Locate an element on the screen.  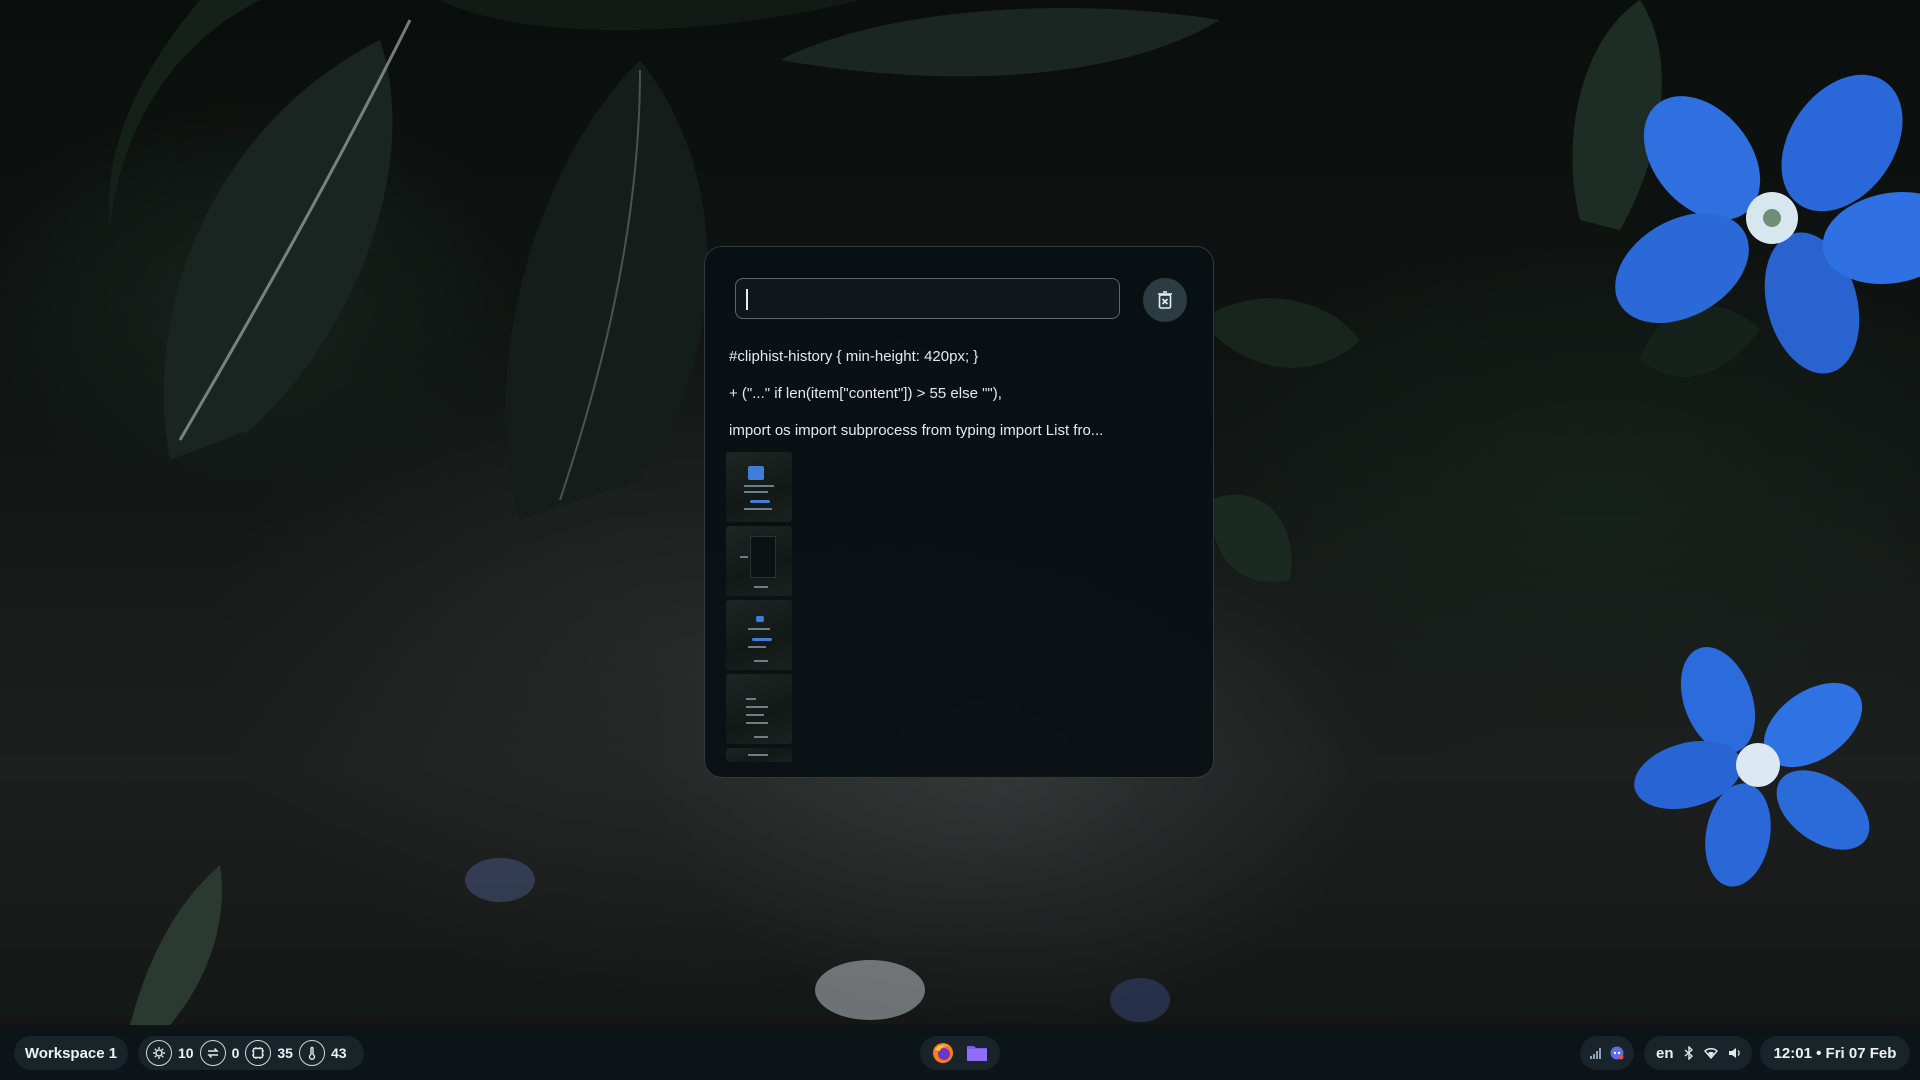
cpu-icon is located at coordinates (159, 1053).